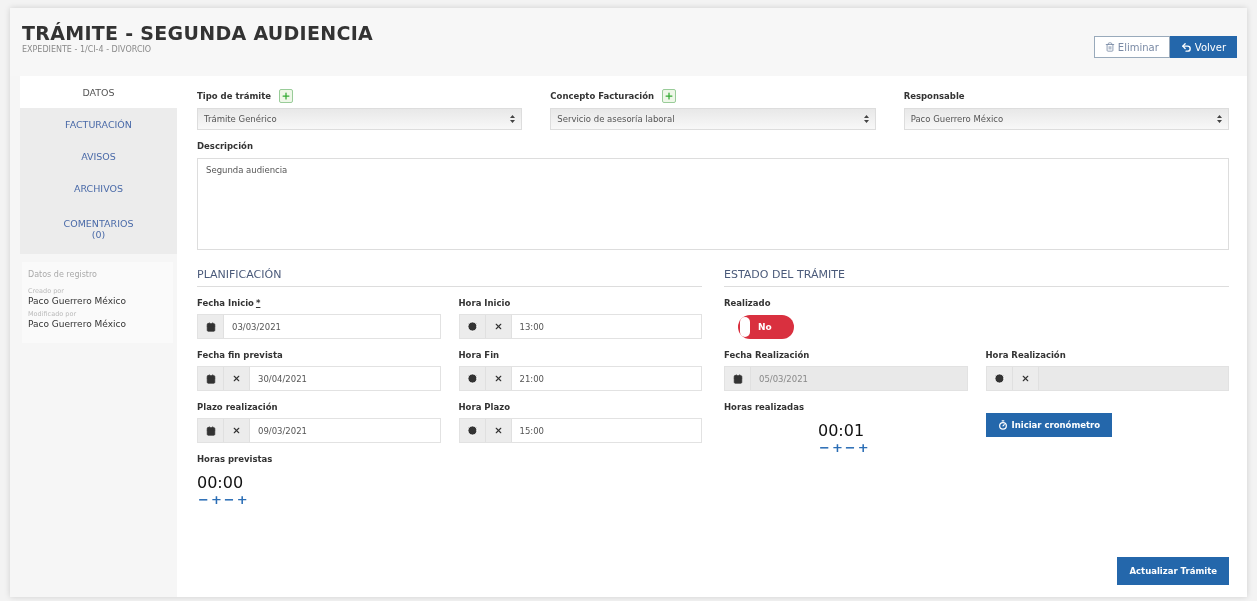  What do you see at coordinates (220, 482) in the screenshot?
I see `hours-value: 00:00` at bounding box center [220, 482].